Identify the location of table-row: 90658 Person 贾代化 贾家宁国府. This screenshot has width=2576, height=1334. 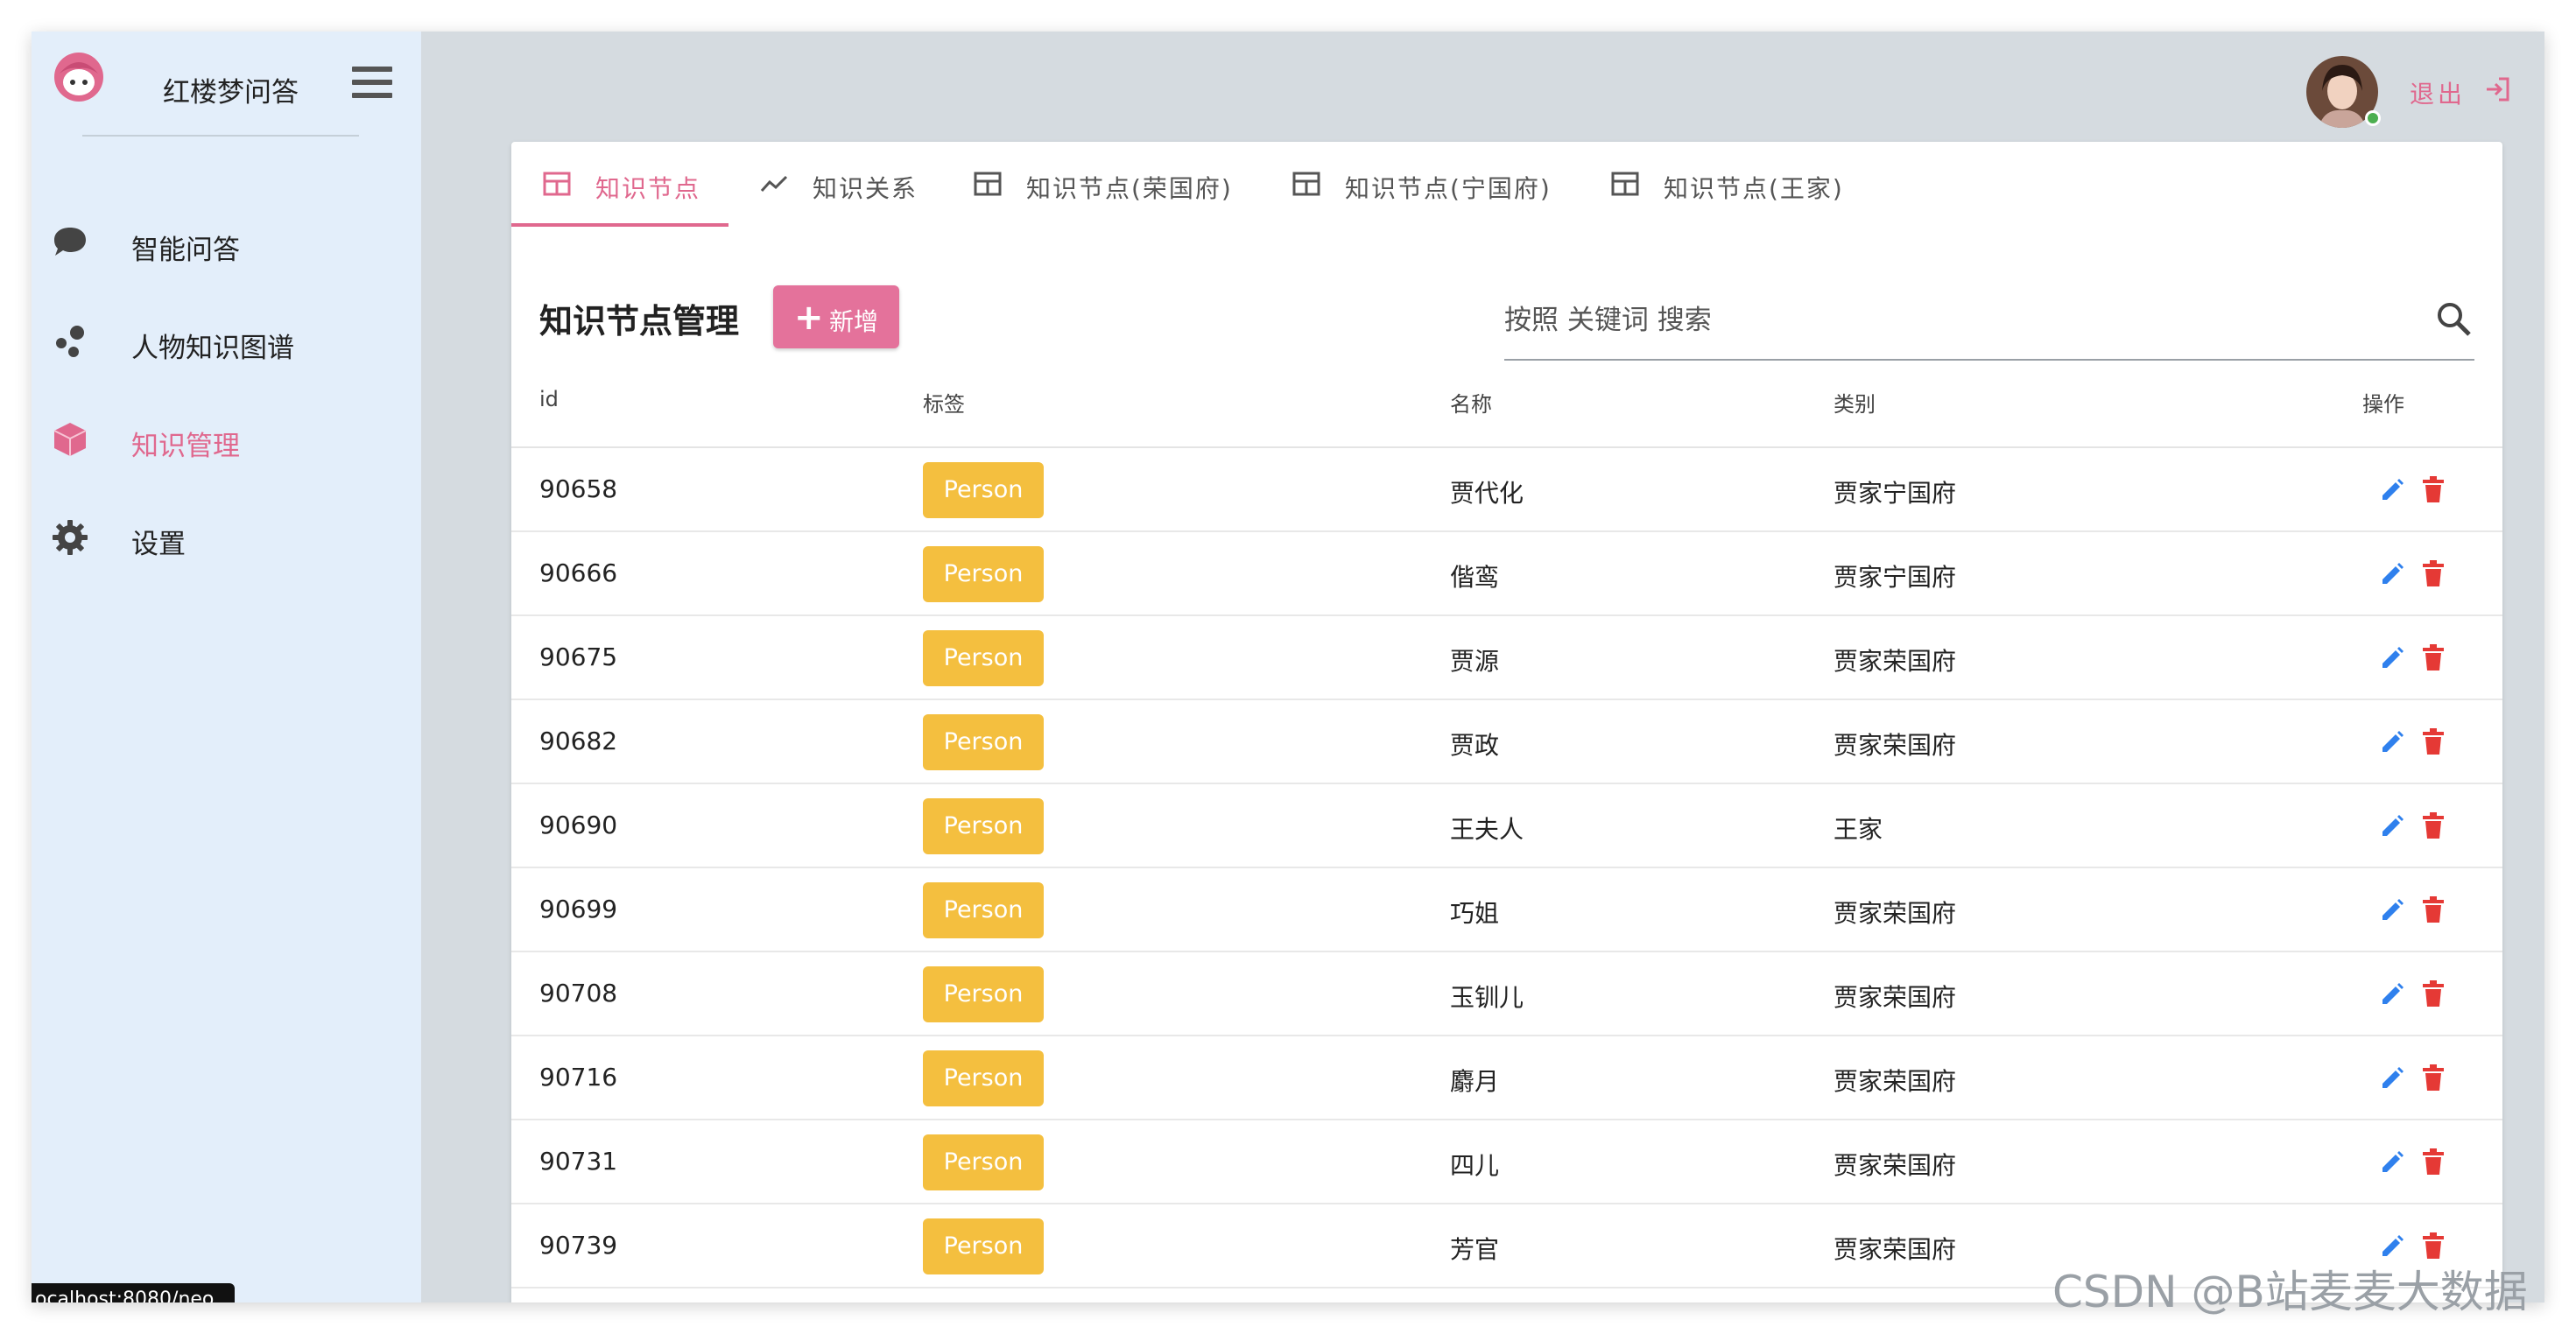
(1506, 490).